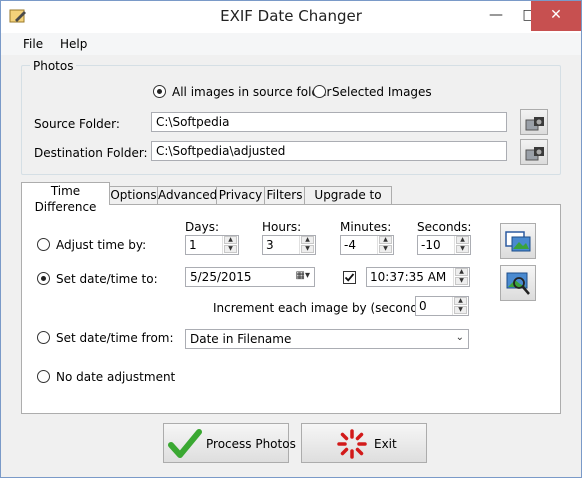 Image resolution: width=582 pixels, height=478 pixels. Describe the element at coordinates (185, 443) in the screenshot. I see `green-check-icon` at that location.